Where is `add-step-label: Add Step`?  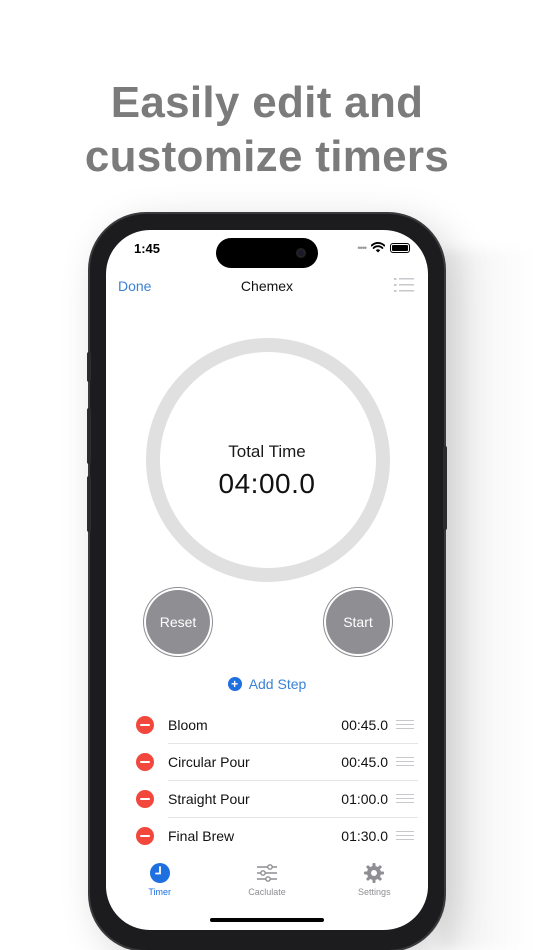 add-step-label: Add Step is located at coordinates (277, 684).